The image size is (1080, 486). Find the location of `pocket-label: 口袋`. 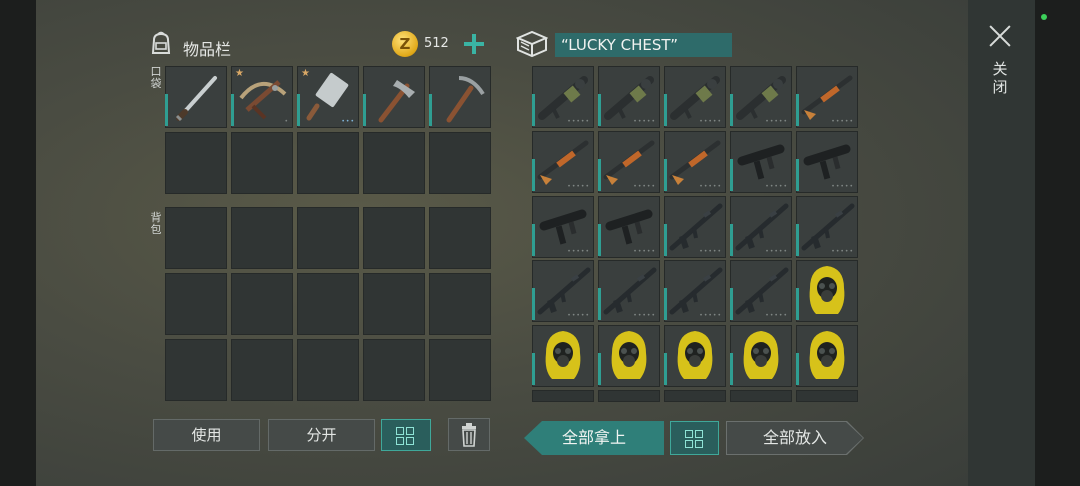

pocket-label: 口袋 is located at coordinates (156, 77).